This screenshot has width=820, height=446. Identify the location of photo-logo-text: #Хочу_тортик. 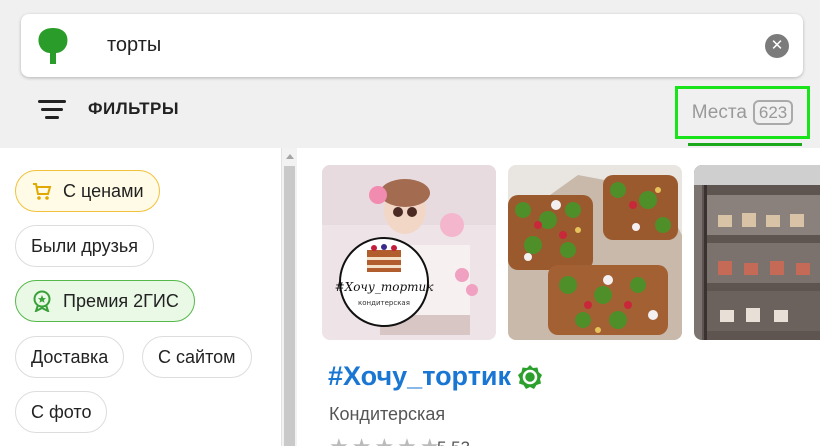
(385, 287).